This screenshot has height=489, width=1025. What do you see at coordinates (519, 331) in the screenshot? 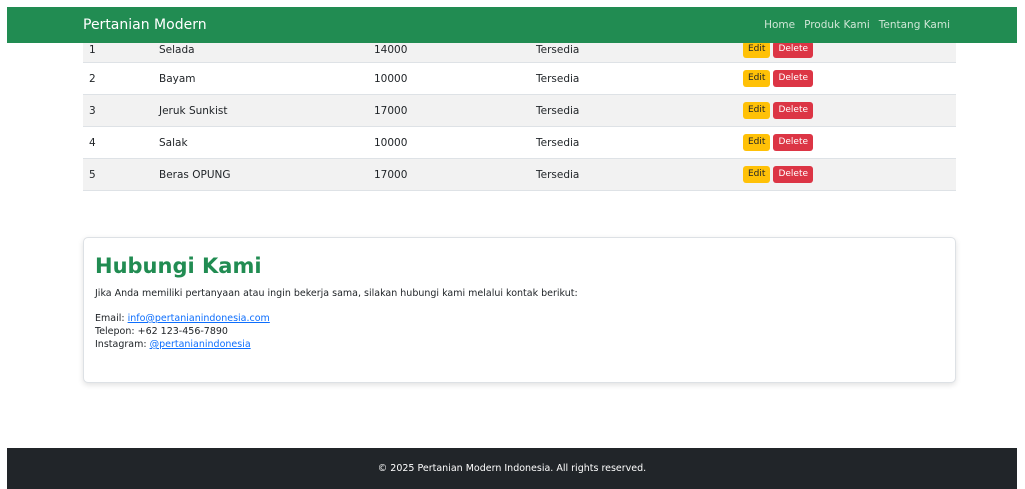
I see `contact-phone-line: Telepon: +62 123-456-7890` at bounding box center [519, 331].